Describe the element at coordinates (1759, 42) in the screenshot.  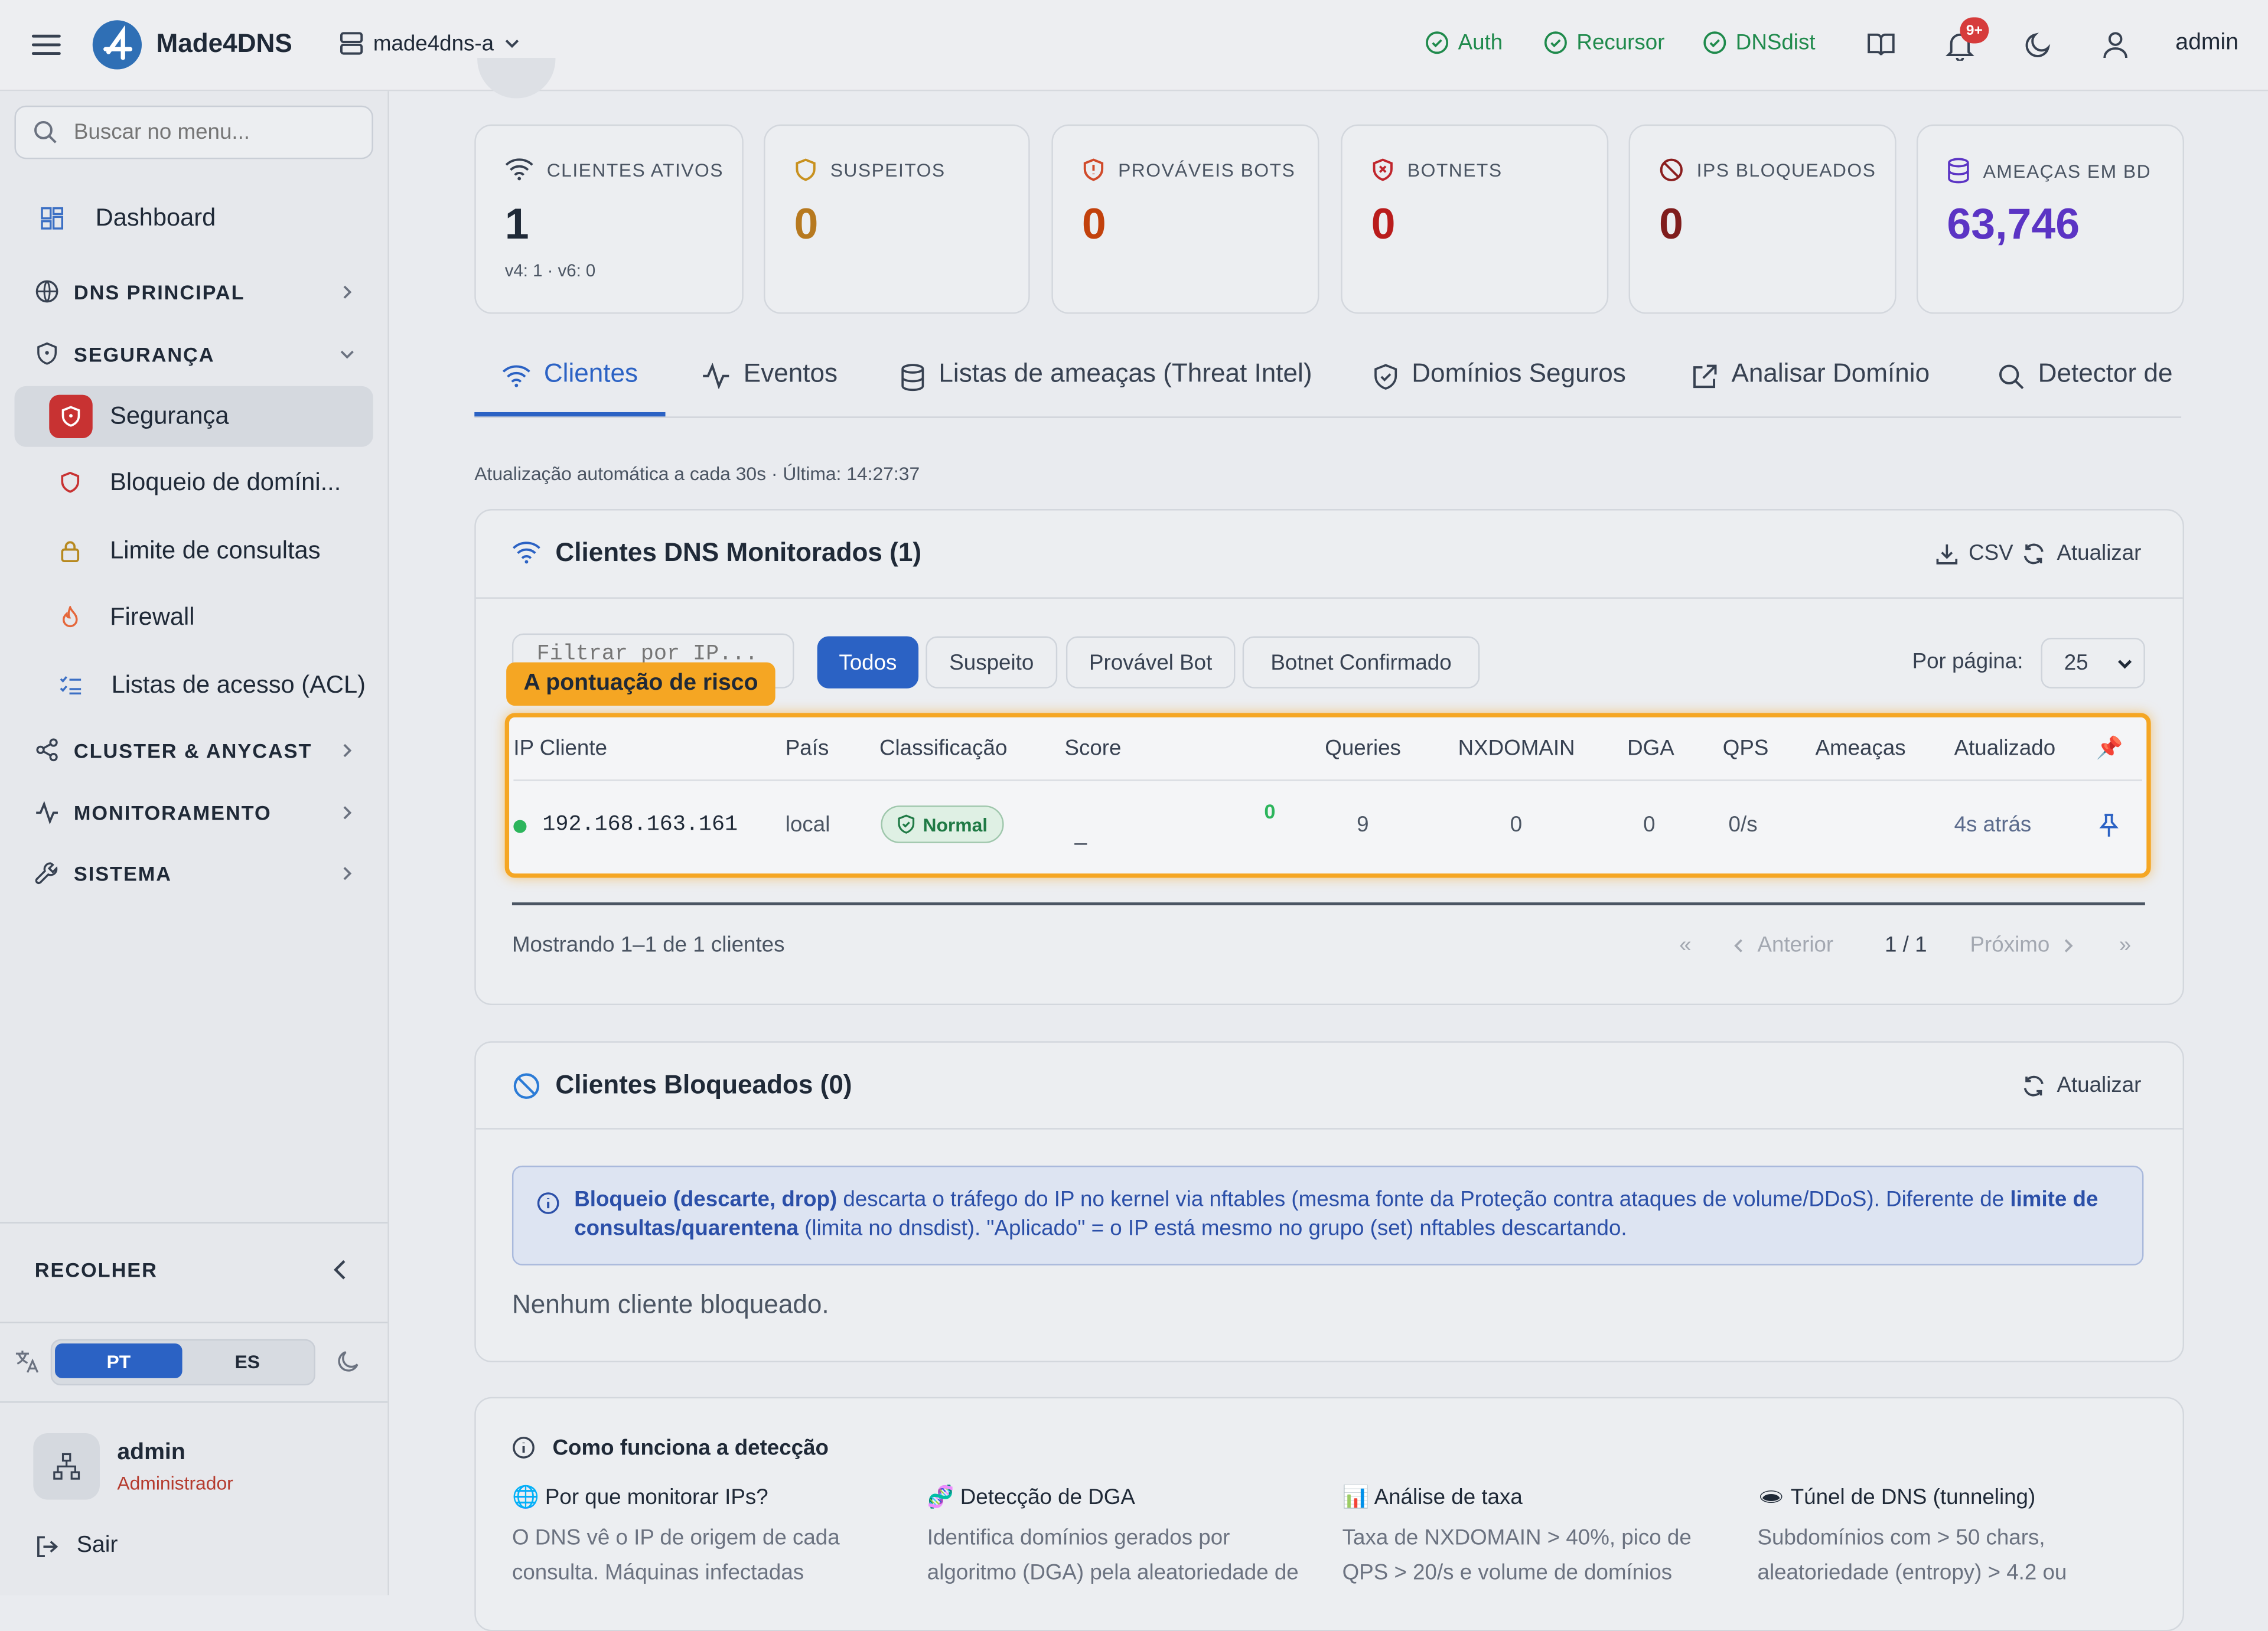
I see `status-dnsdist: DNSdist` at that location.